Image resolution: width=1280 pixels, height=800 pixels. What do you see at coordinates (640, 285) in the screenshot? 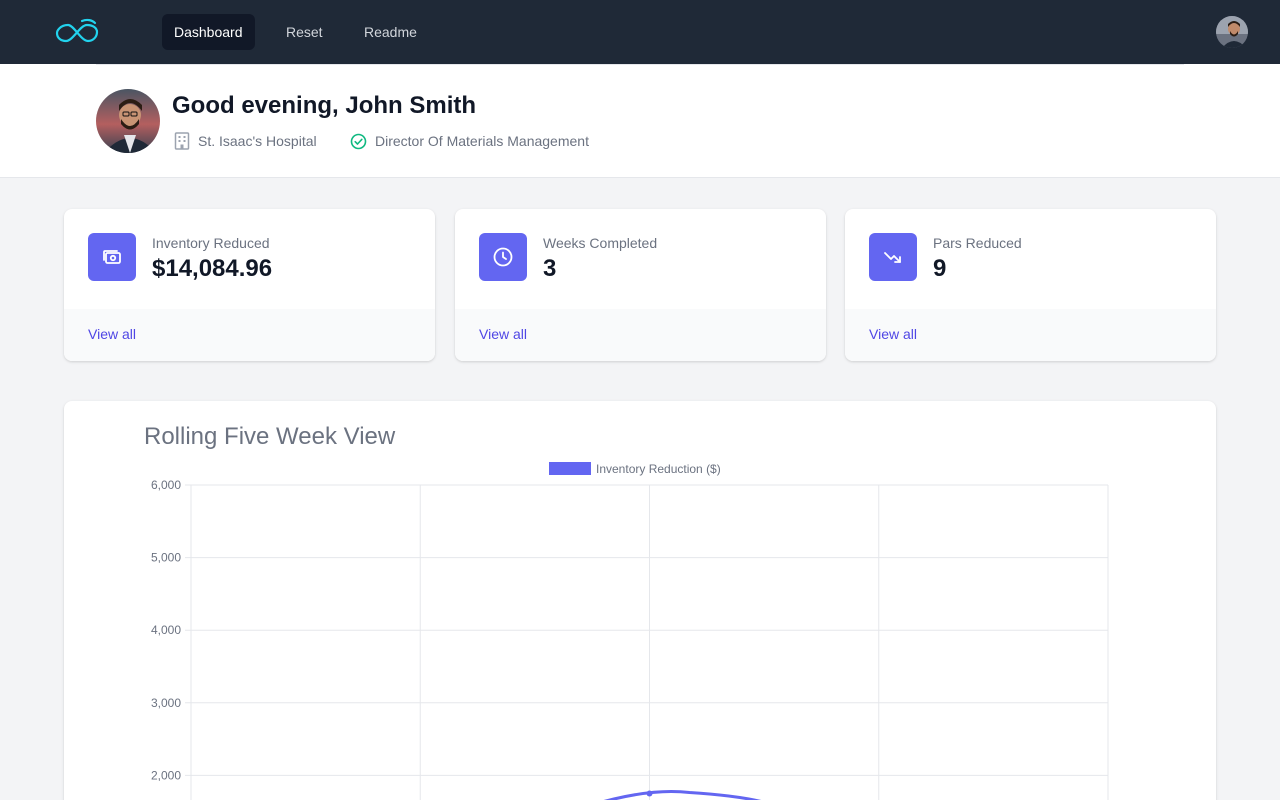
I see `stat-card-weeks: Weeks Completed 3 View all` at bounding box center [640, 285].